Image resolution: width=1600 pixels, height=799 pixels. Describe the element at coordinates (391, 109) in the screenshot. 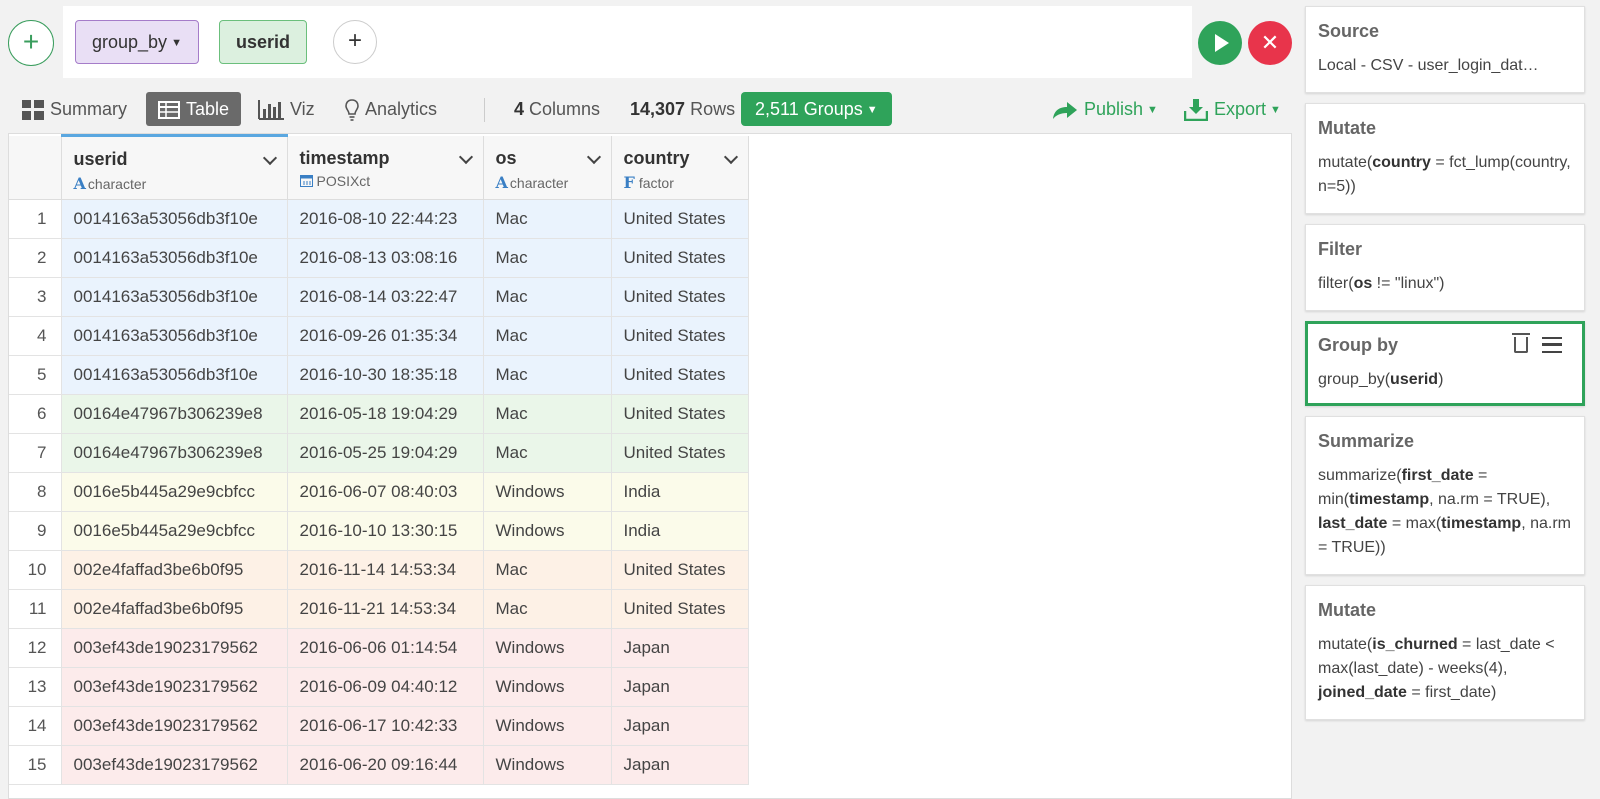

I see `tab-analytics: Analytics` at that location.